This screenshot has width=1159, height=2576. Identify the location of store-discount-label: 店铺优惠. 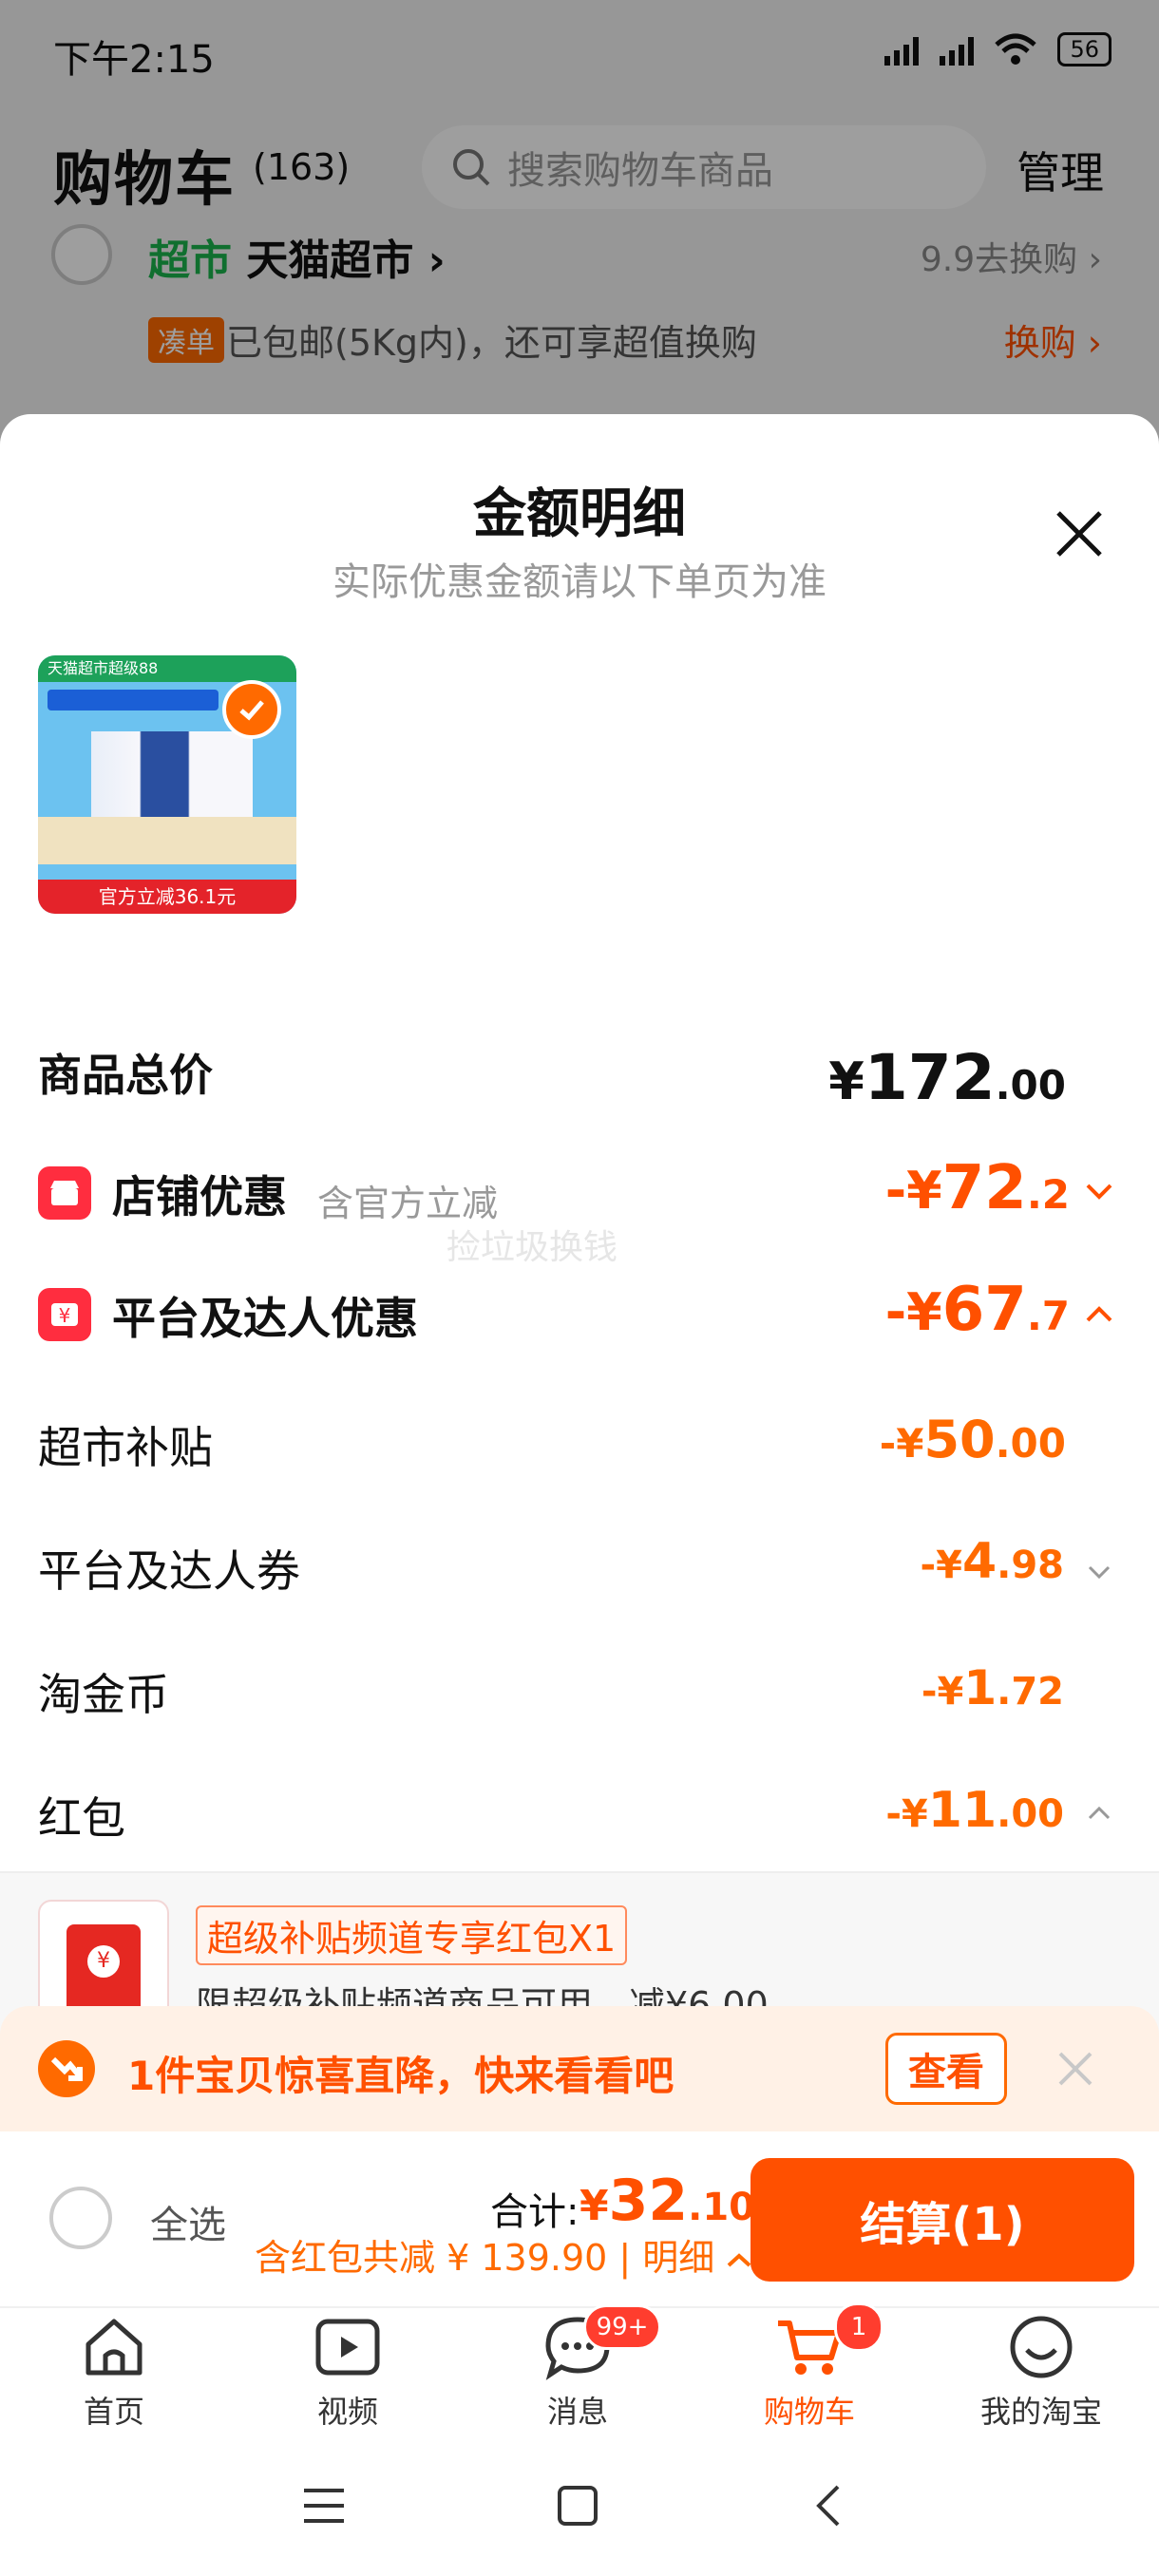
(199, 1196).